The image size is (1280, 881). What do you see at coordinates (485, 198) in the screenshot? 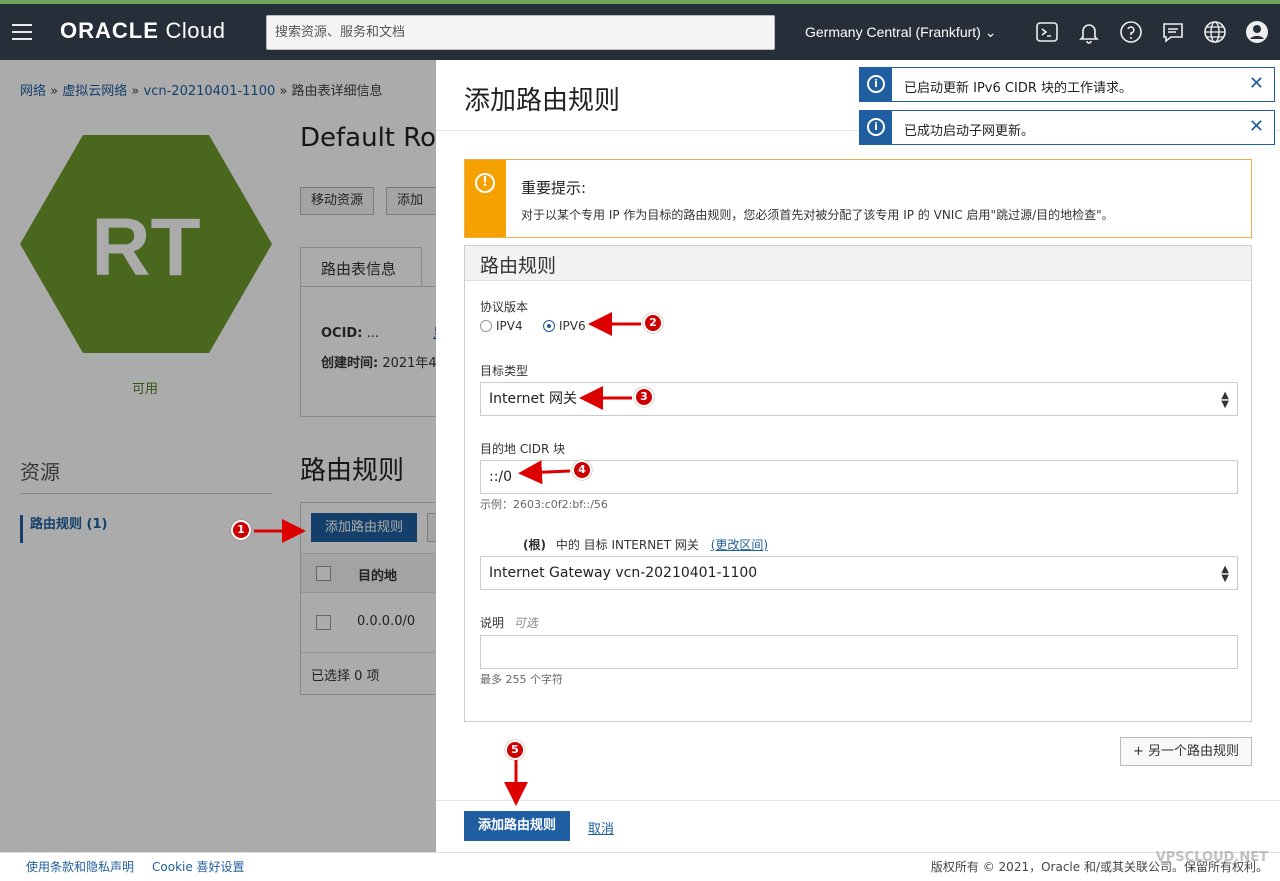
I see `warning-icon: !` at bounding box center [485, 198].